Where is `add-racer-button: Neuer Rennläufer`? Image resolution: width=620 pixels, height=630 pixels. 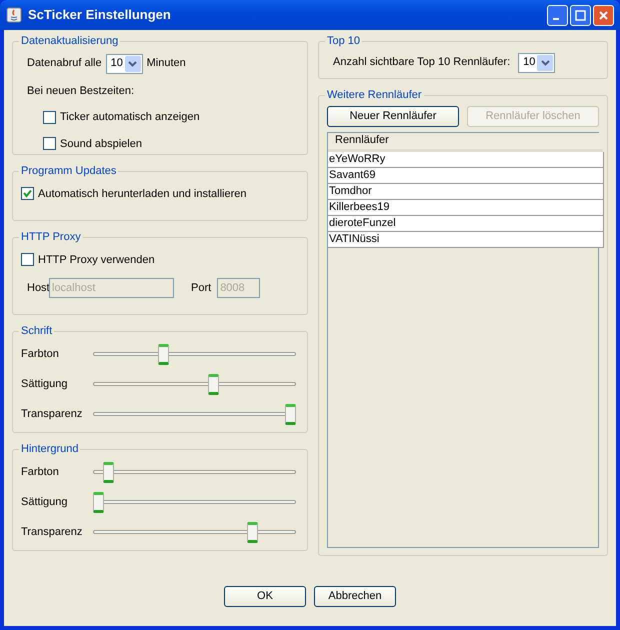 add-racer-button: Neuer Rennläufer is located at coordinates (393, 116).